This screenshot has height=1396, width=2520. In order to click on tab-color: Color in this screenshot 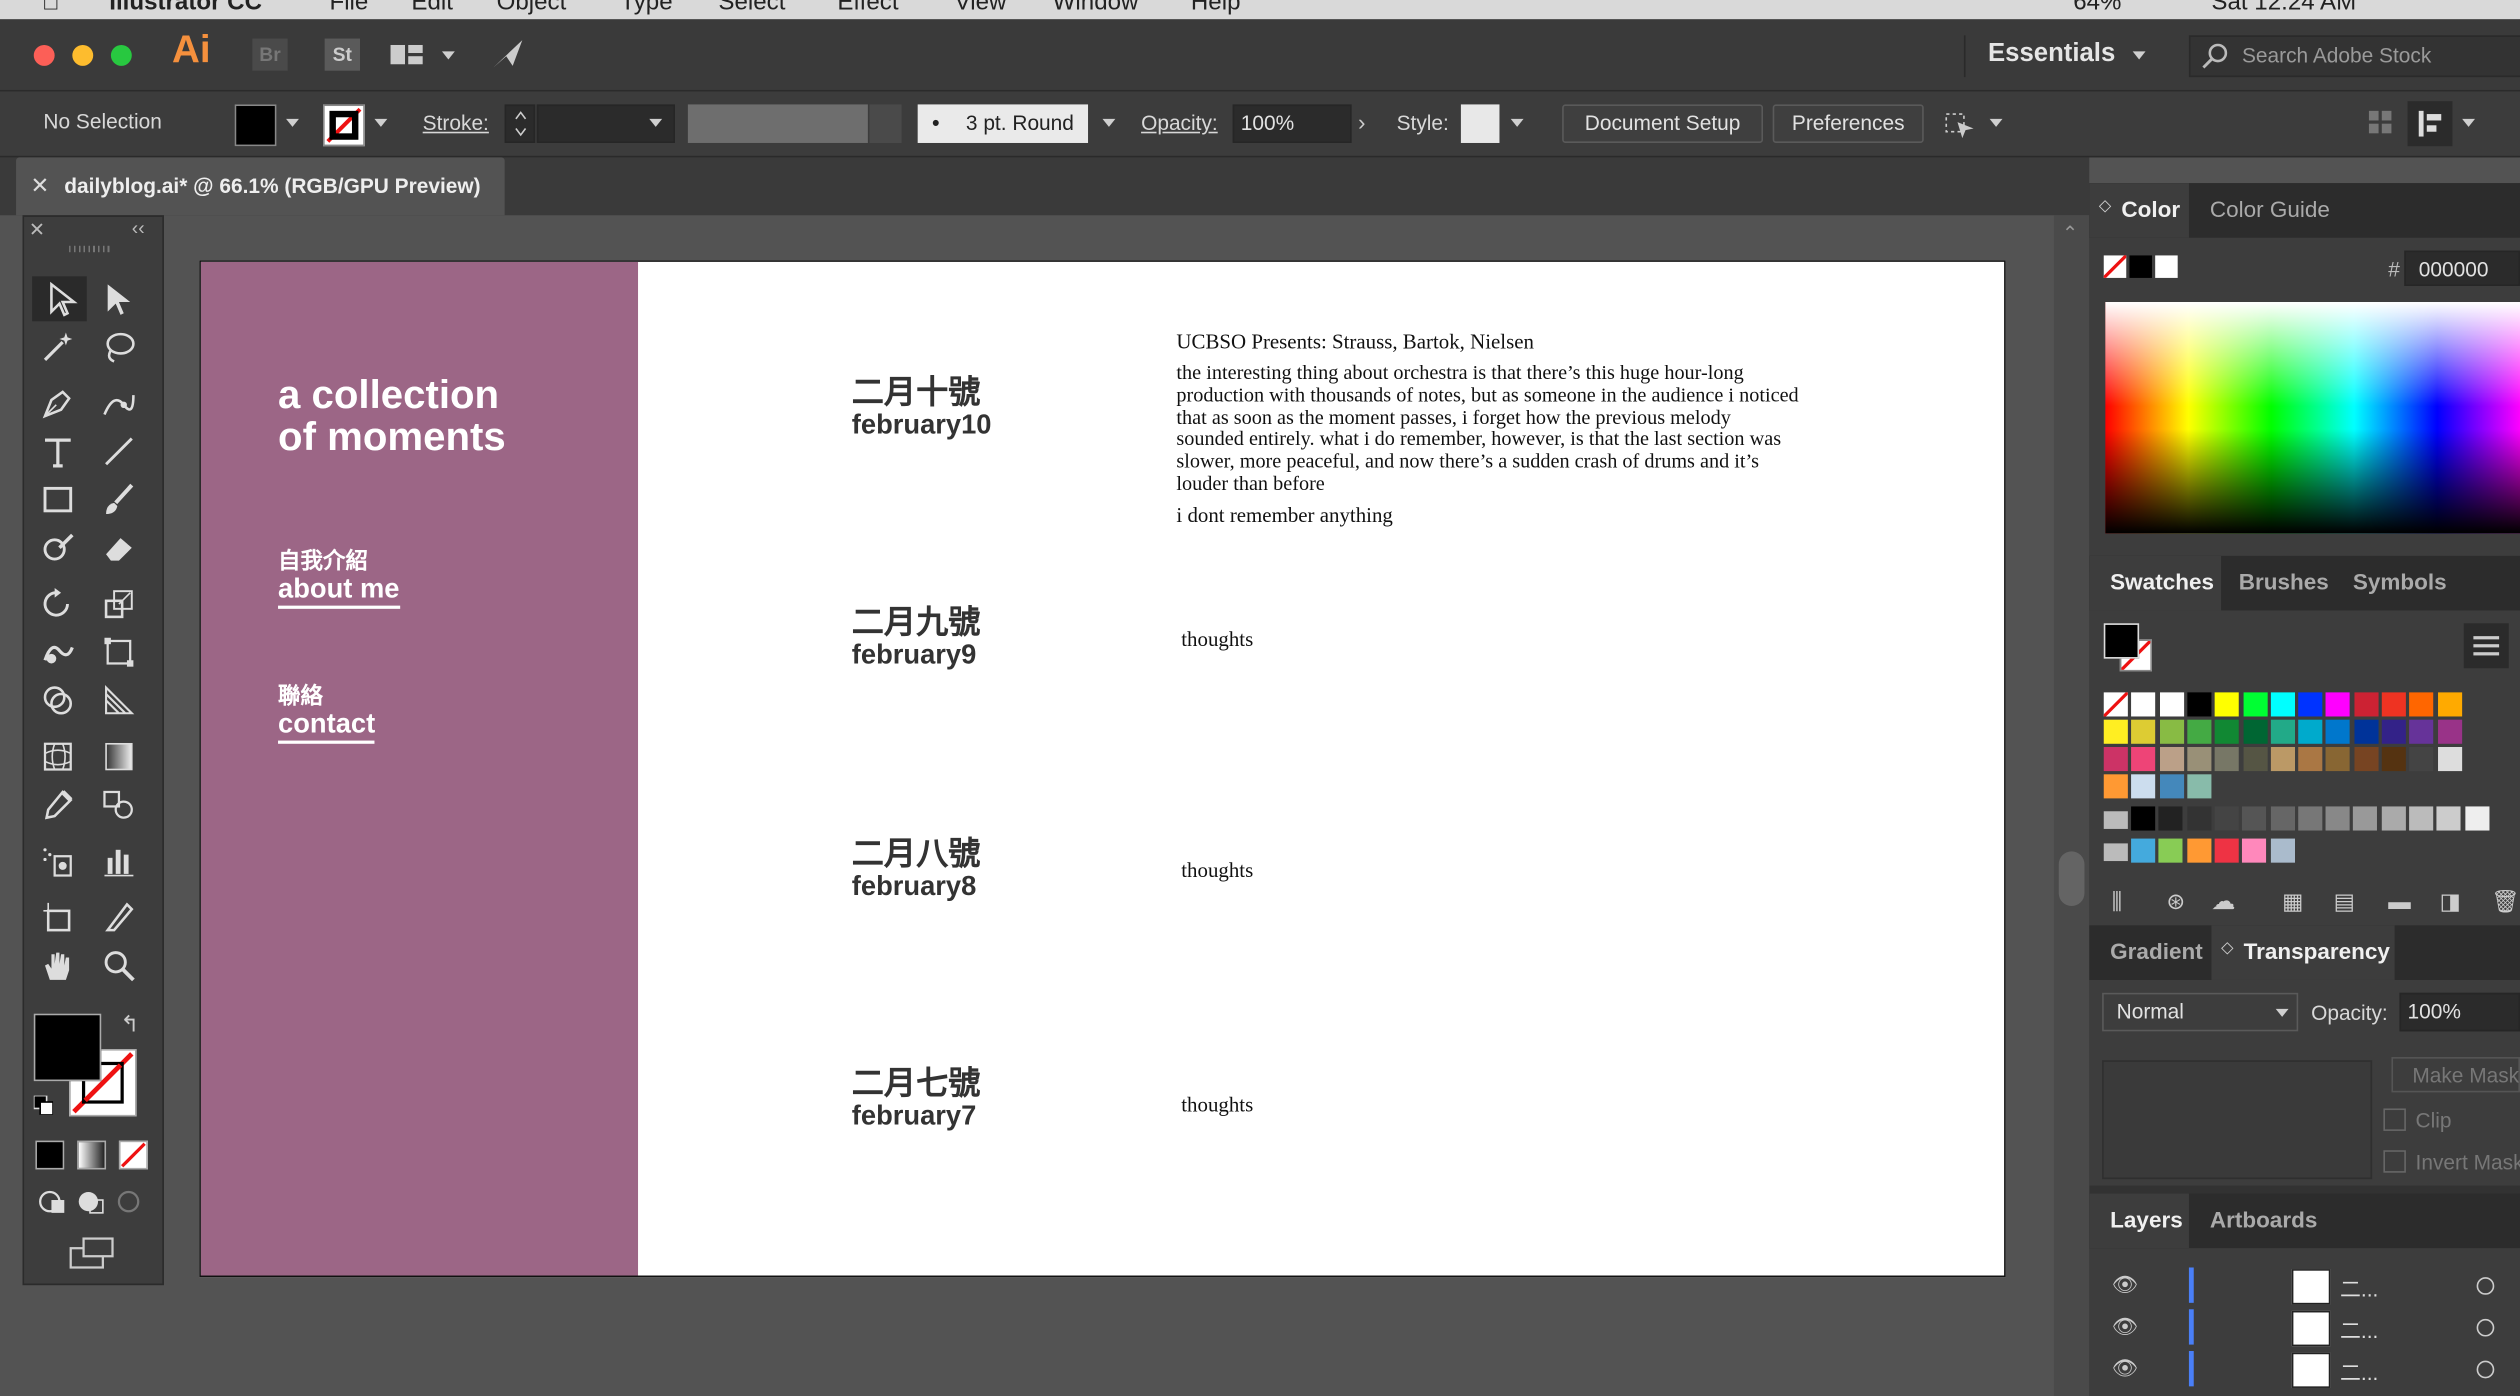, I will do `click(2150, 209)`.